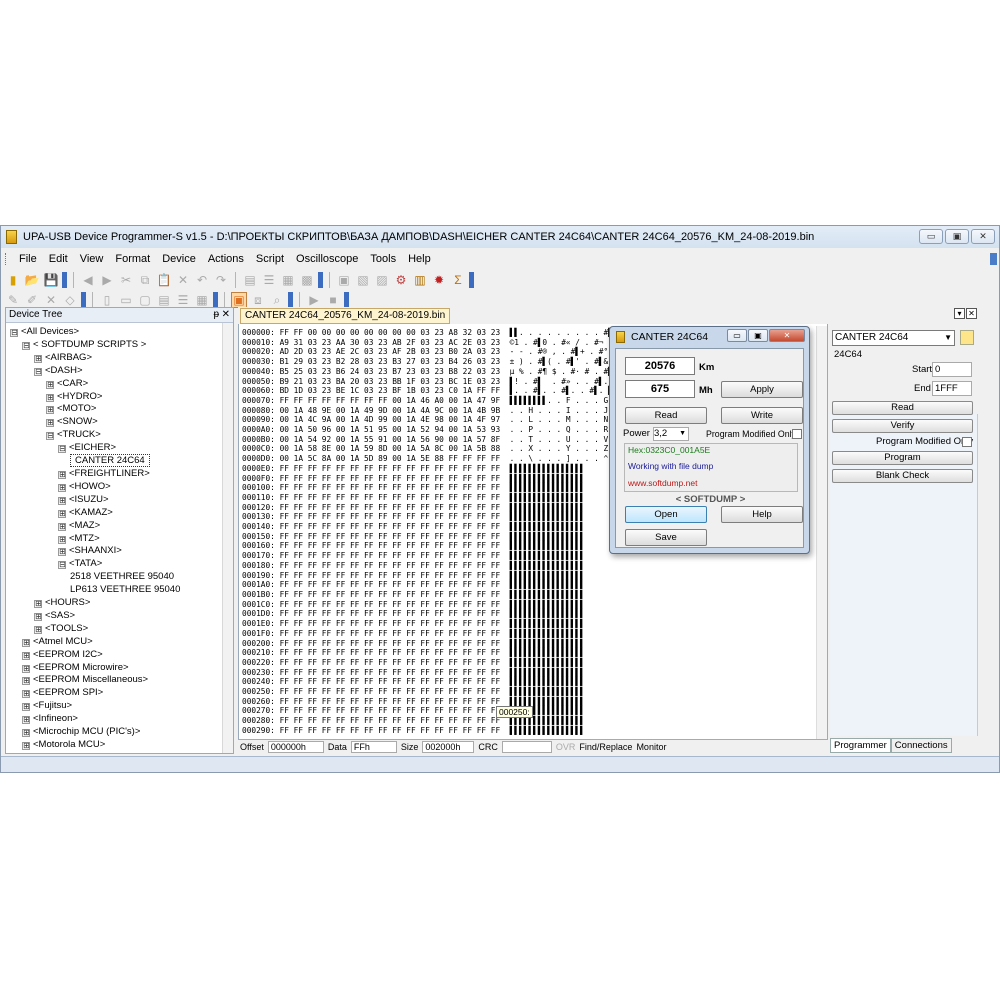 The height and width of the screenshot is (1000, 1000). I want to click on hex-scrollbar, so click(821, 539).